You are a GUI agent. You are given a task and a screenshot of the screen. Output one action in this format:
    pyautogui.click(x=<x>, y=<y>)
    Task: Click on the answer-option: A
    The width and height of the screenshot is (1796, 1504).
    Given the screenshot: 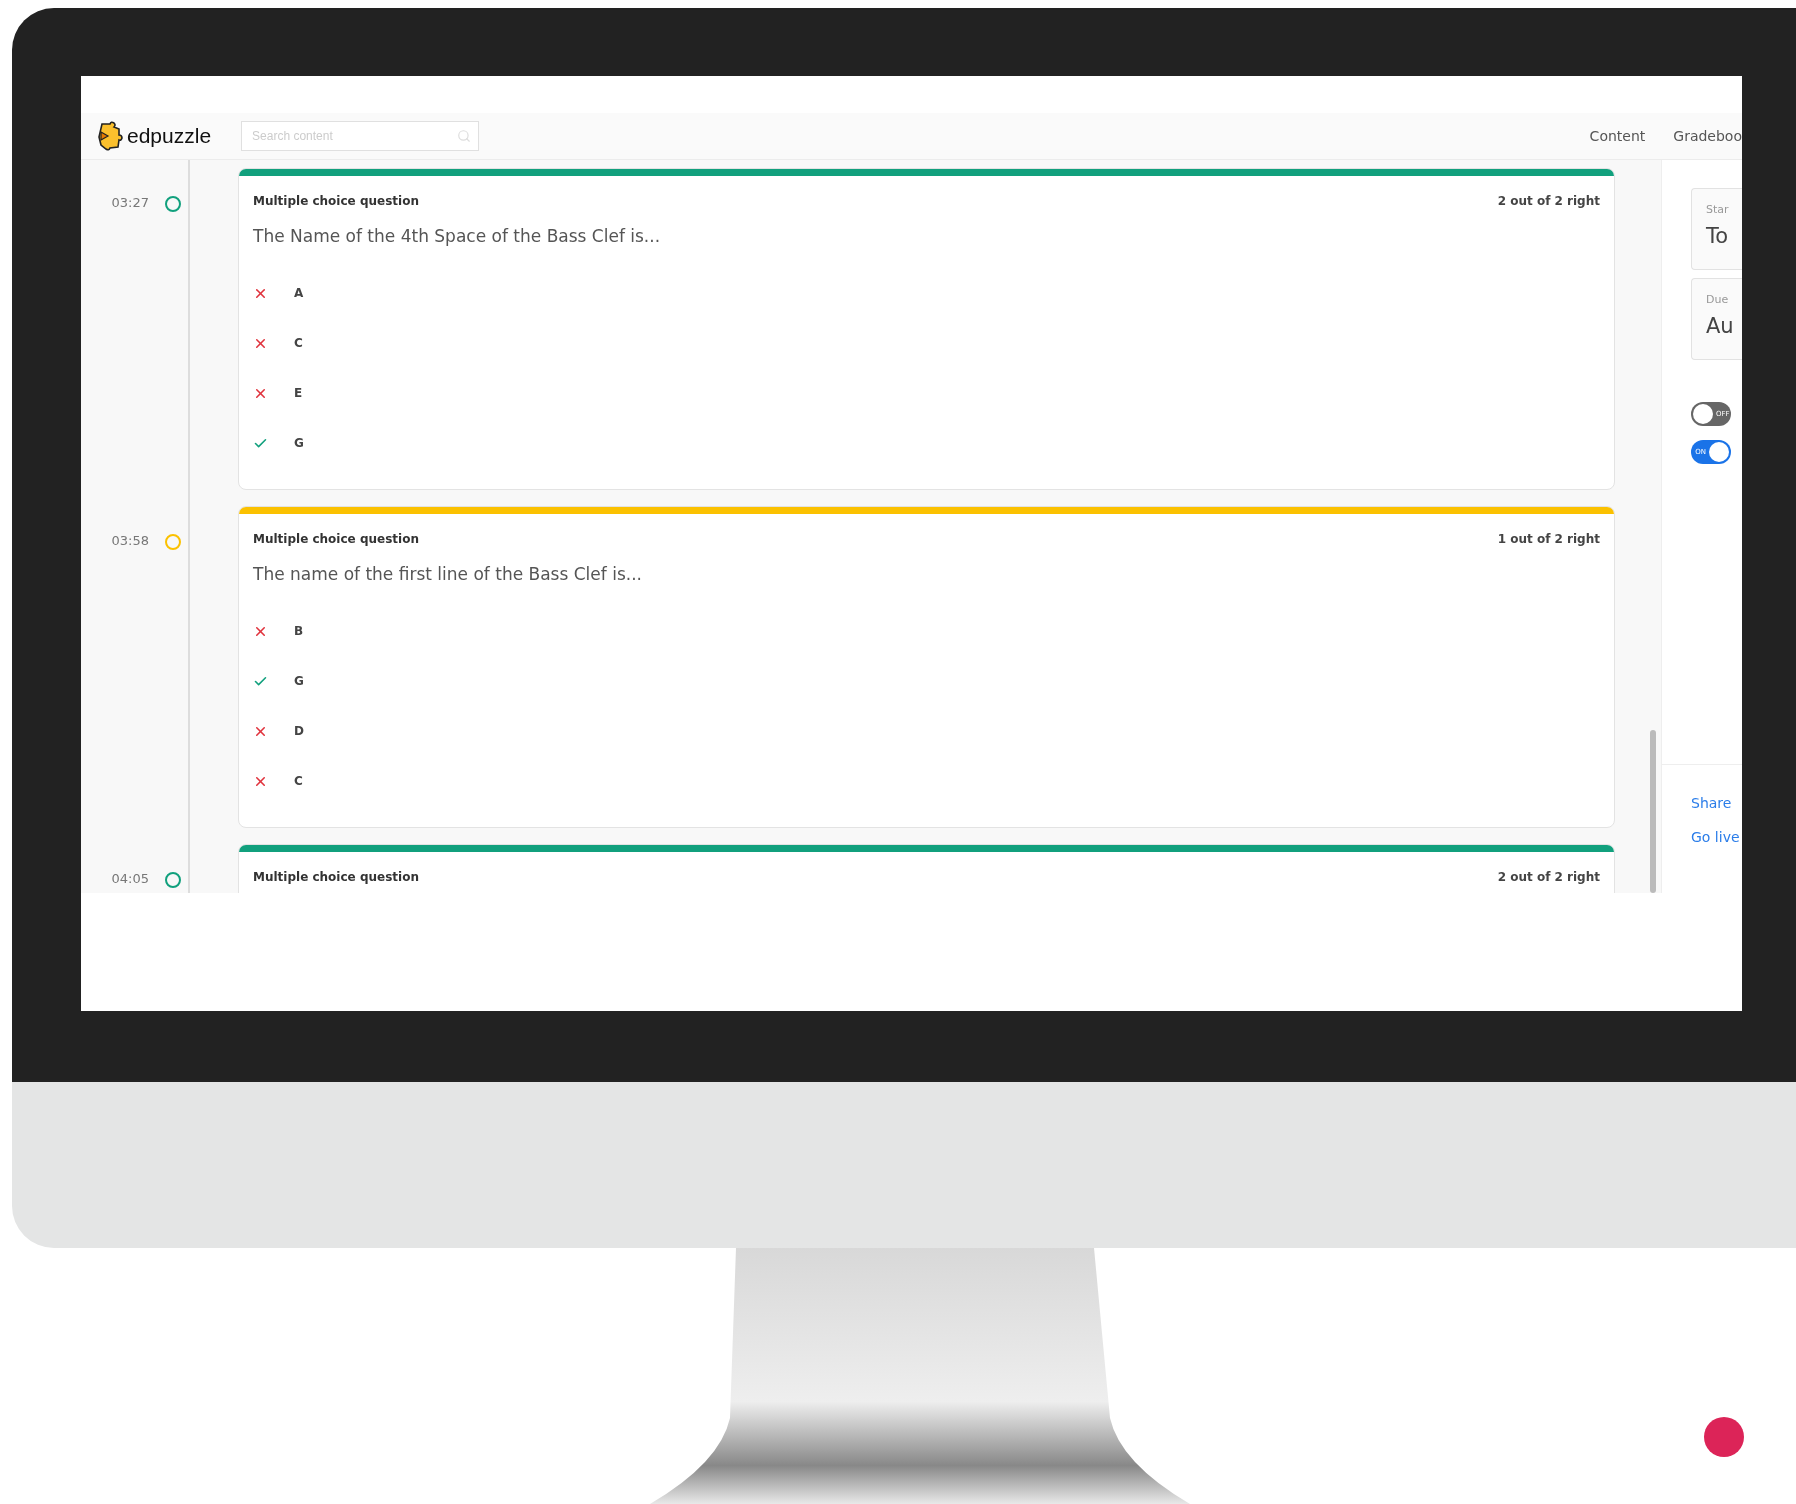 What is the action you would take?
    pyautogui.click(x=299, y=293)
    